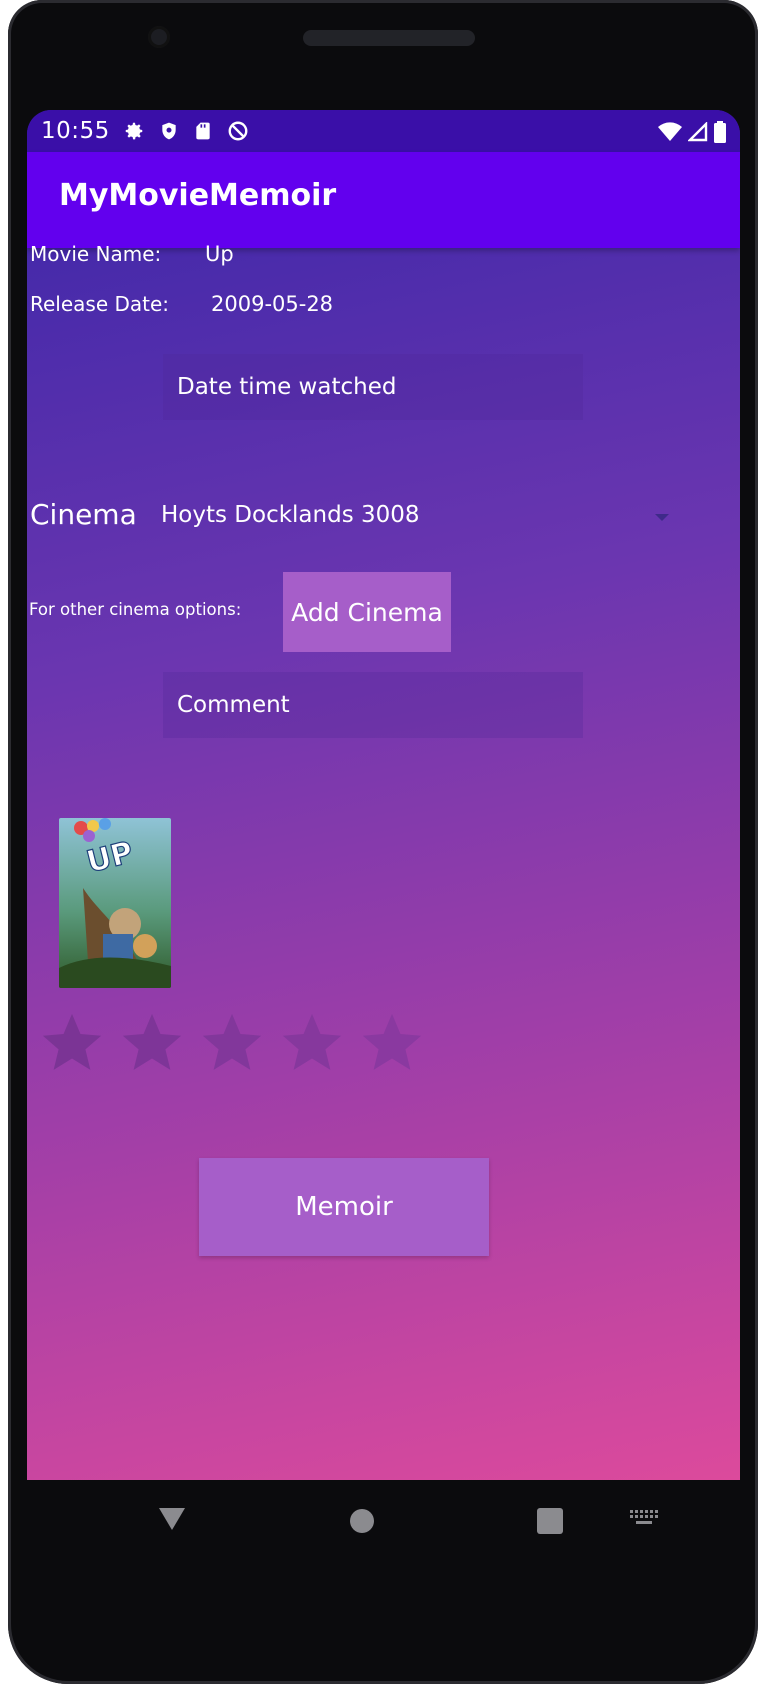  I want to click on battery-icon, so click(720, 132).